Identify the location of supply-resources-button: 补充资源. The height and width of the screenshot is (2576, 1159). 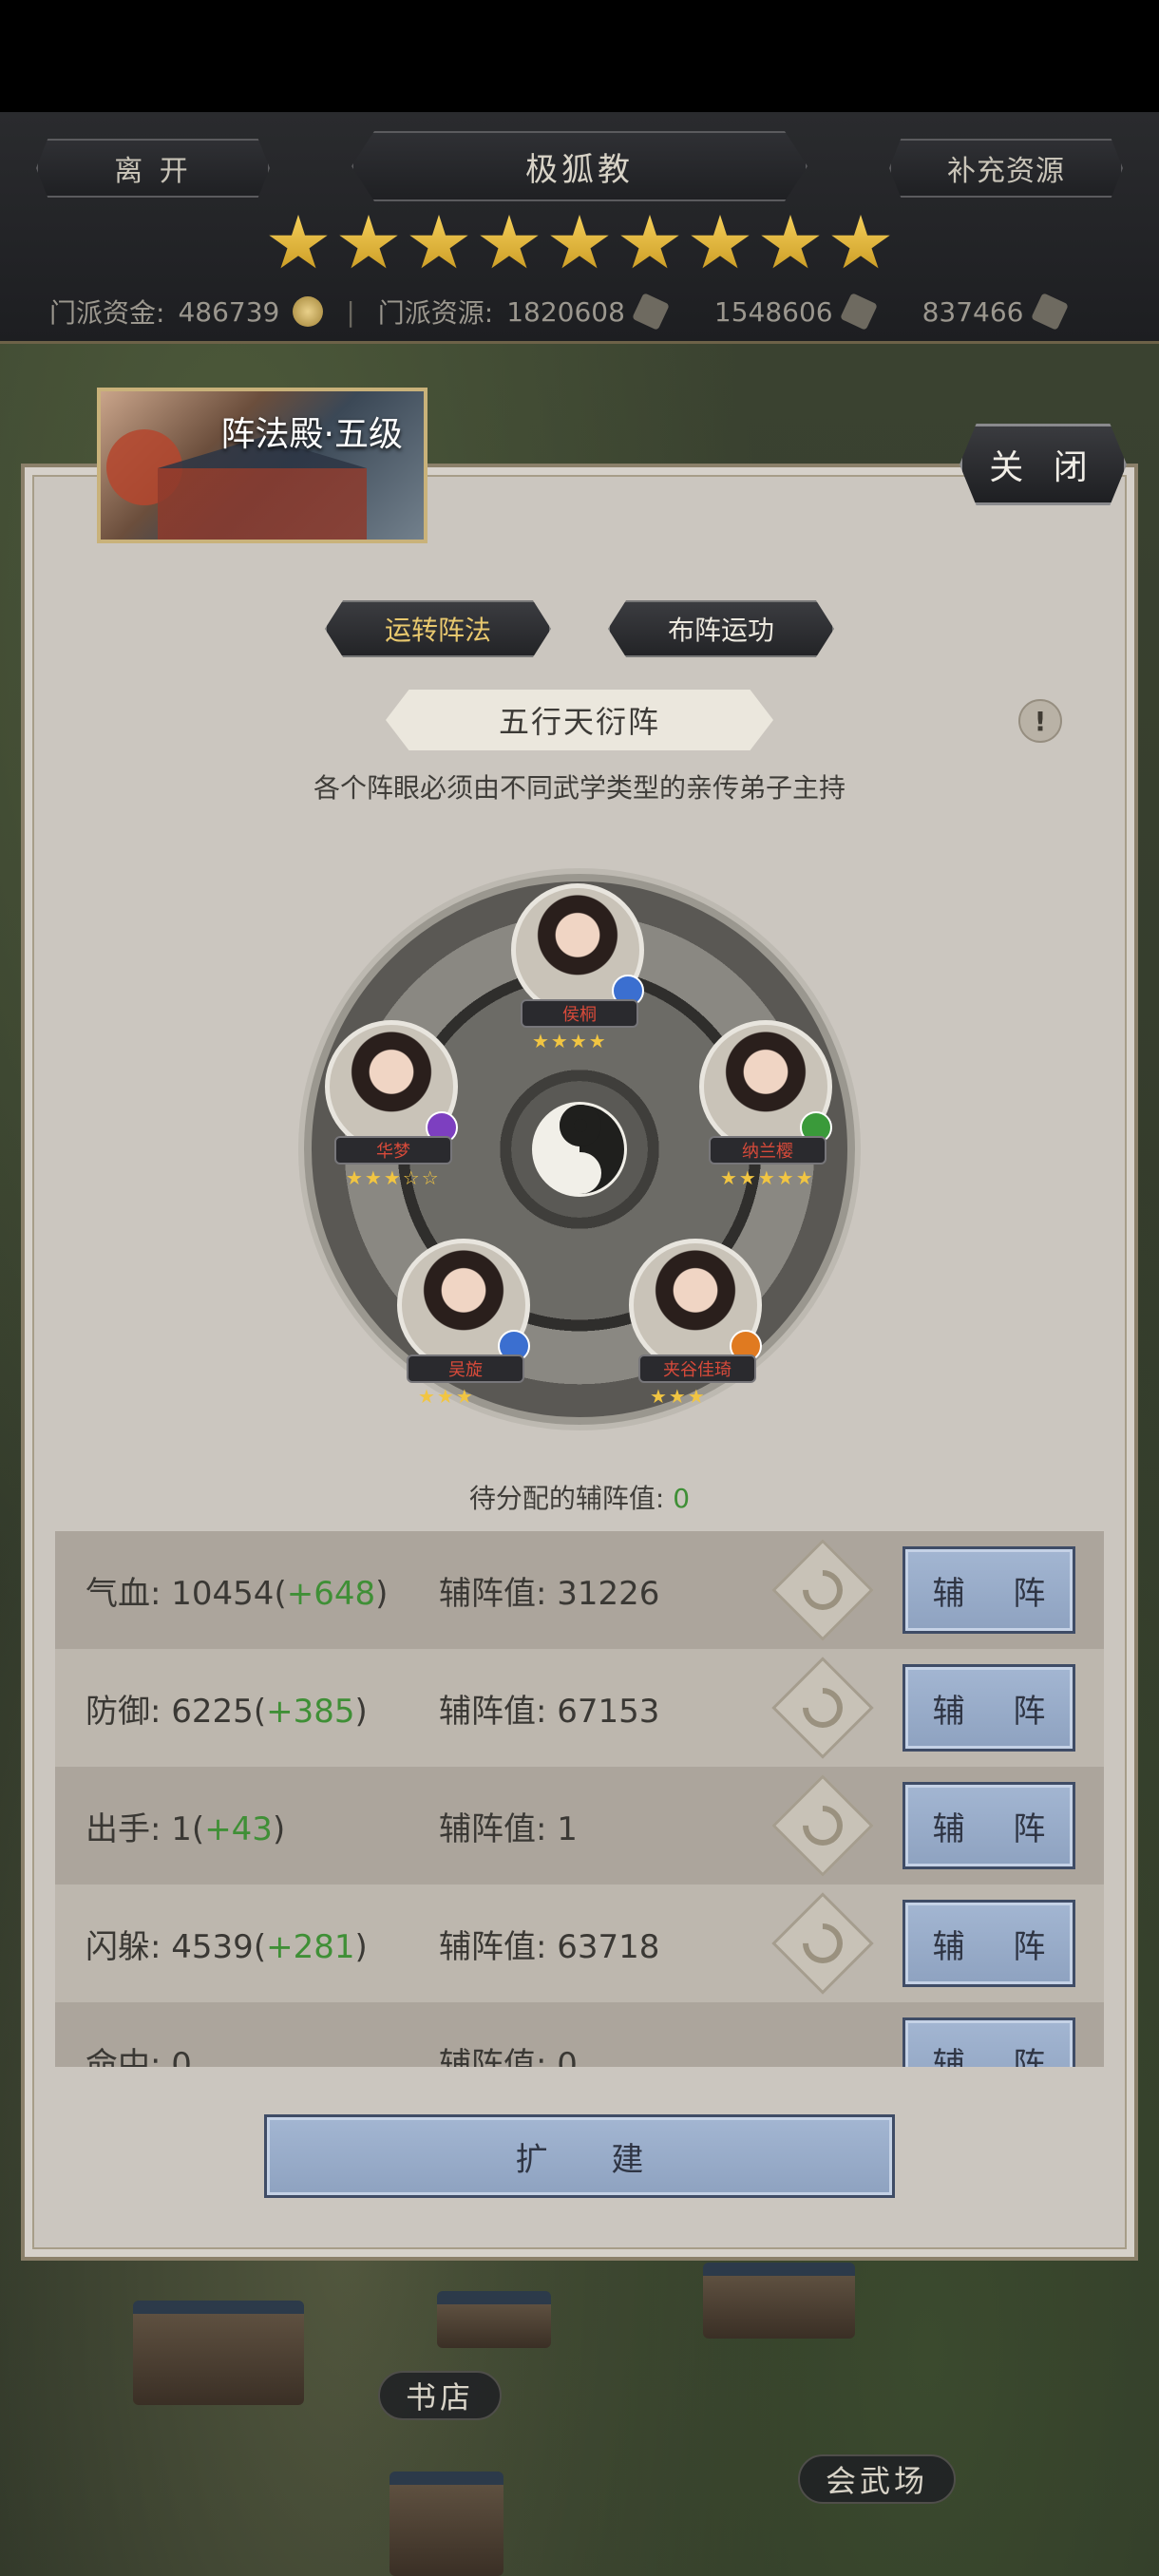
(1006, 168).